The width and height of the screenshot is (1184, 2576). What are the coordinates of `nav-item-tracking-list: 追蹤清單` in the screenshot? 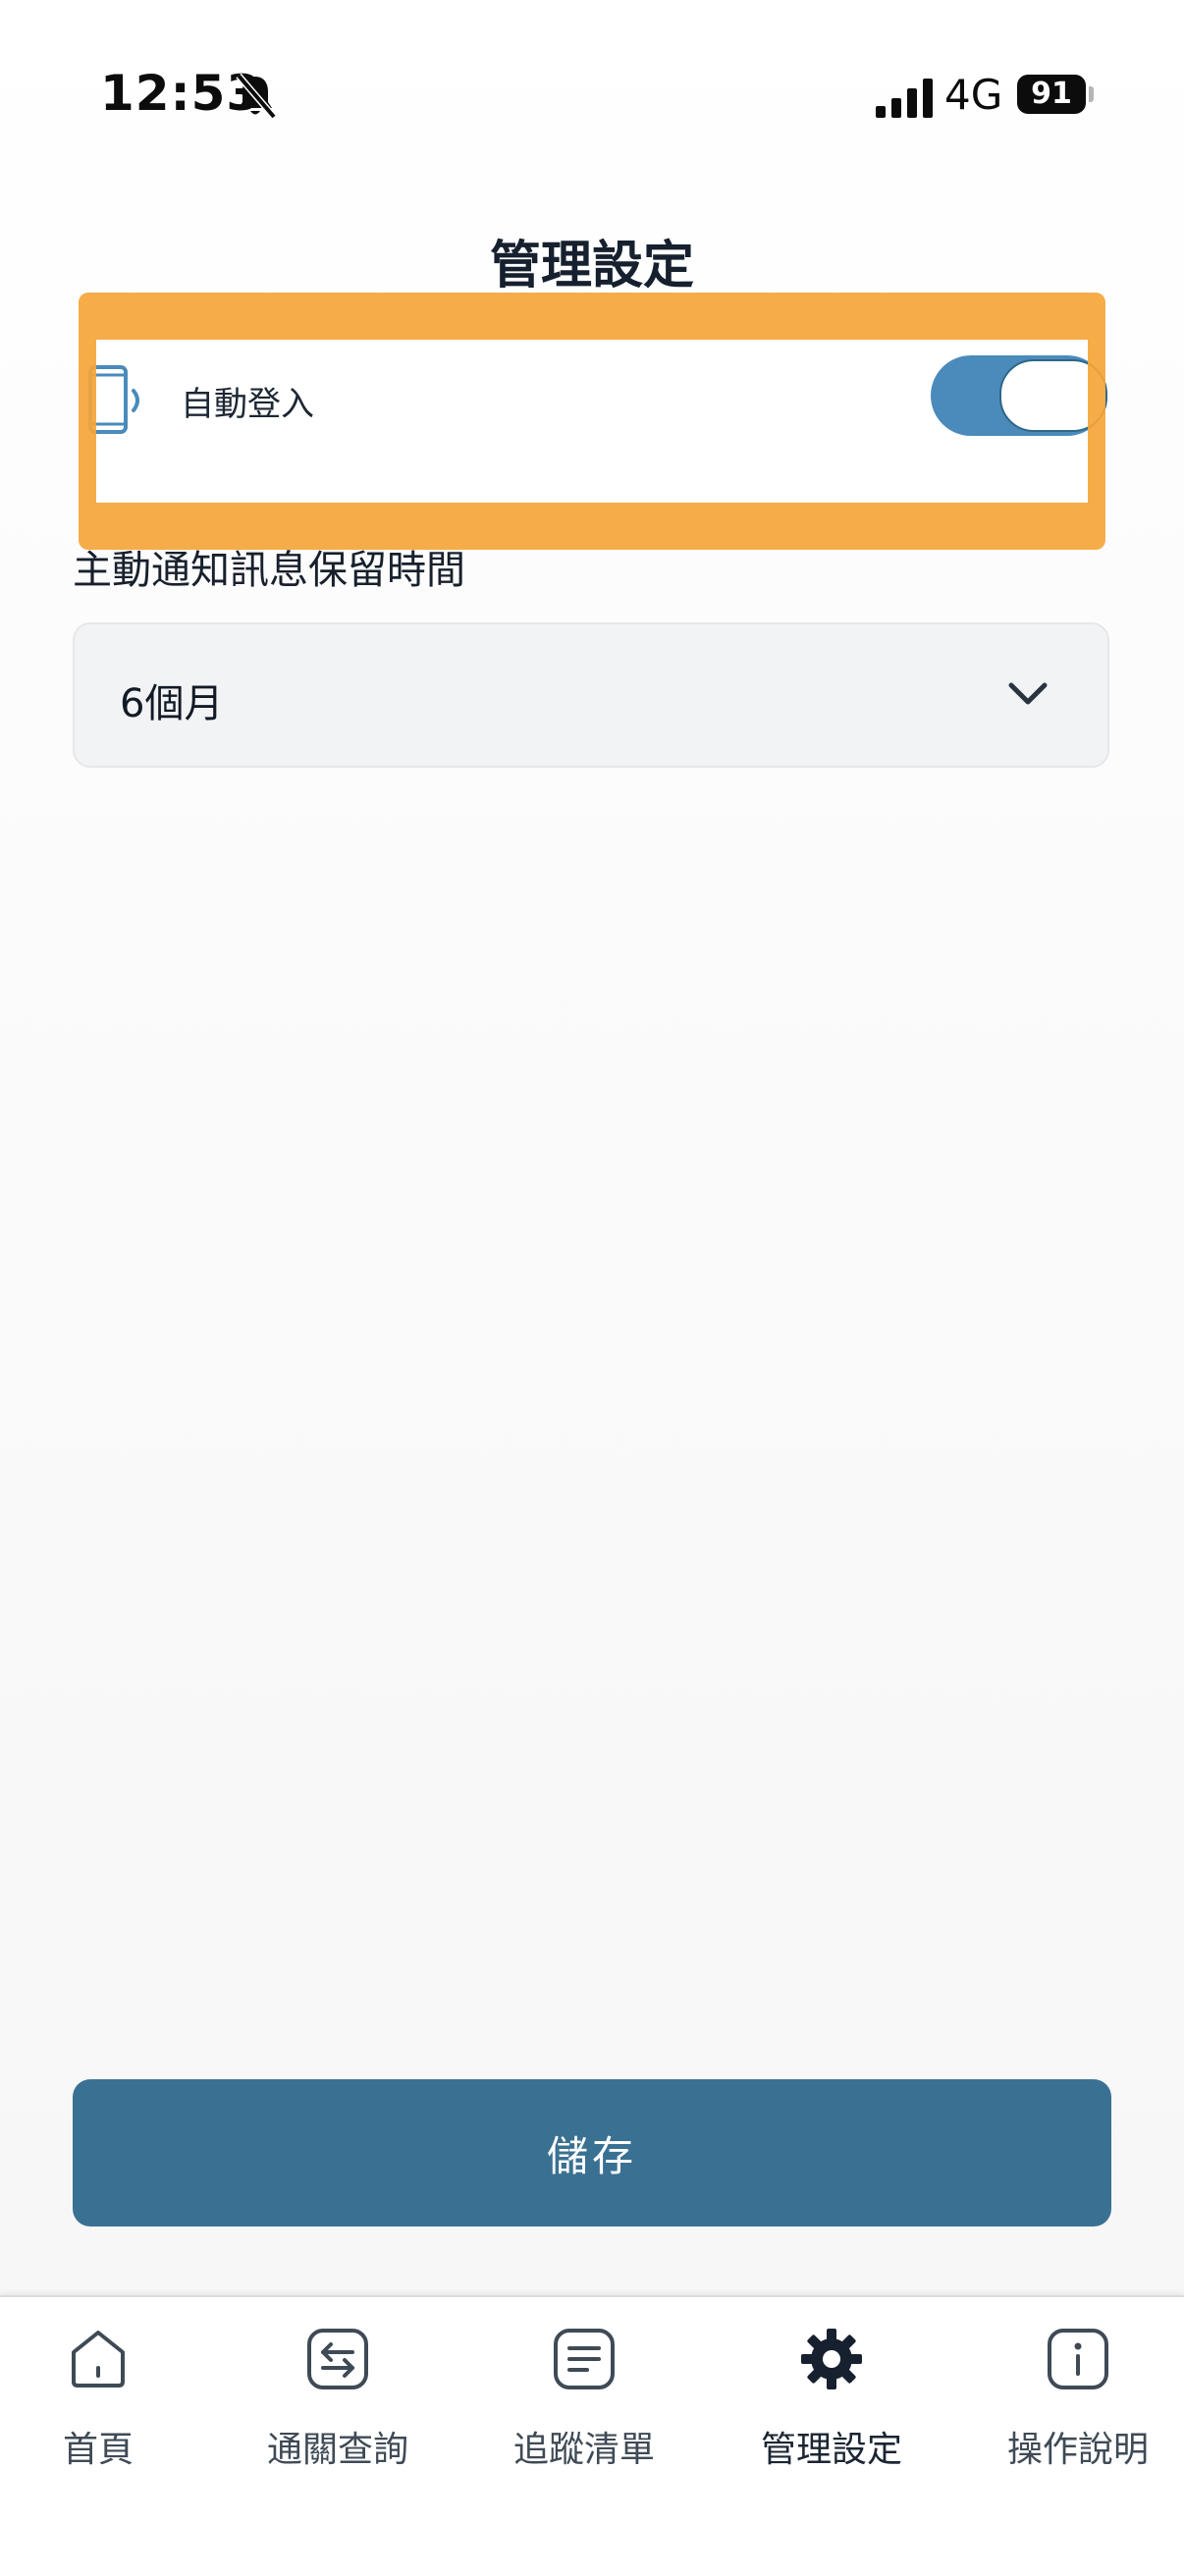 It's located at (584, 2400).